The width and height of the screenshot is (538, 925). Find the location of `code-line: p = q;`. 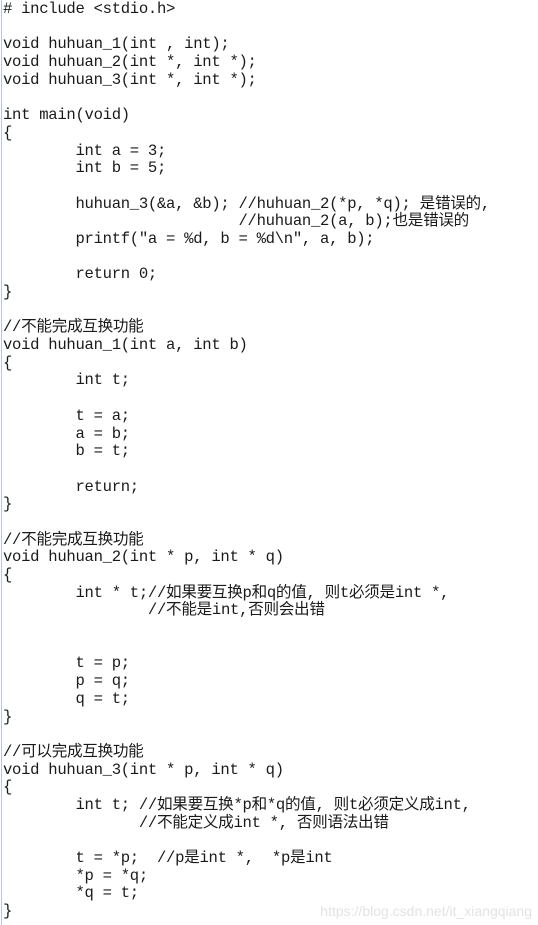

code-line: p = q; is located at coordinates (66, 681).